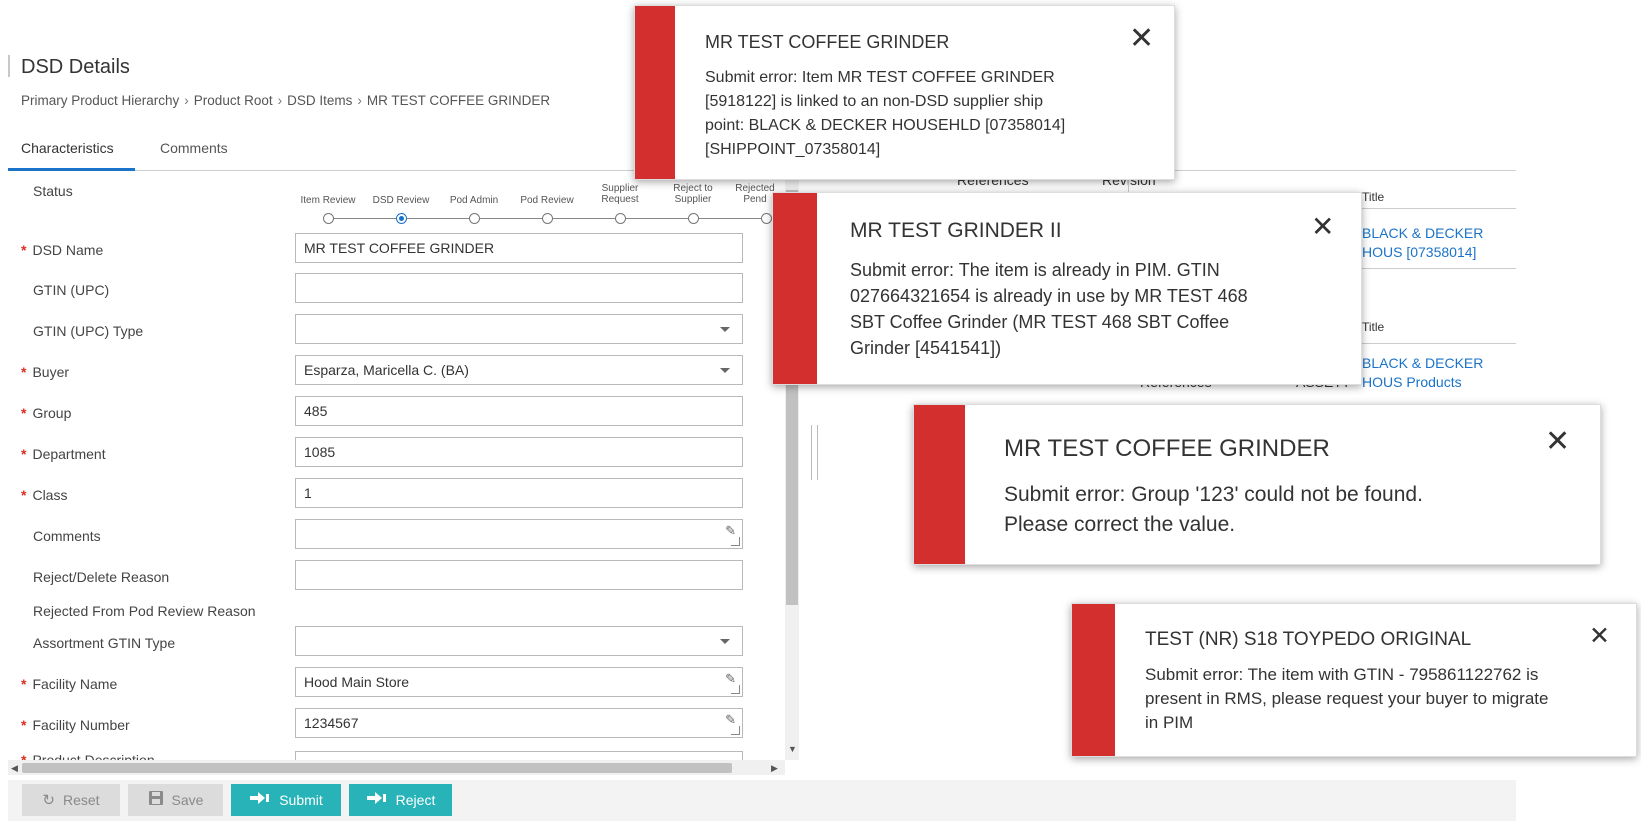 This screenshot has height=821, width=1641. I want to click on comments-textarea: ✎, so click(519, 534).